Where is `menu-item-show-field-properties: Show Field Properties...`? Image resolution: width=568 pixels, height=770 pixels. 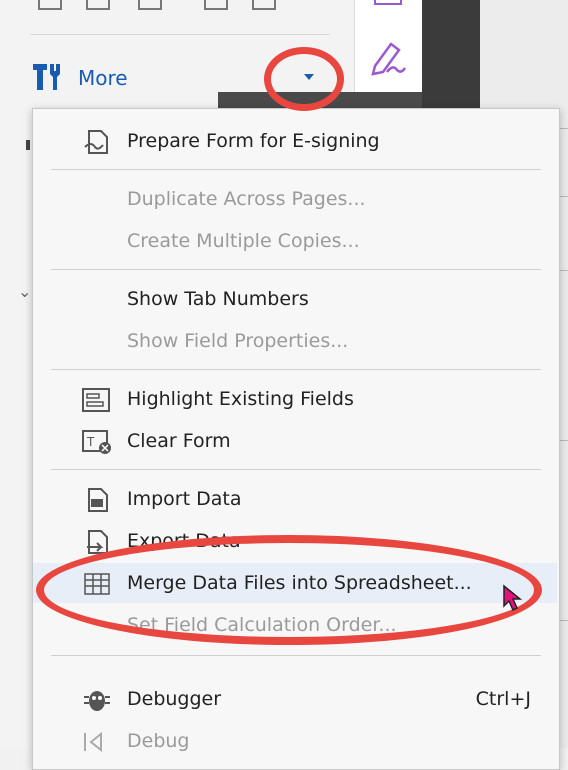 menu-item-show-field-properties: Show Field Properties... is located at coordinates (295, 341).